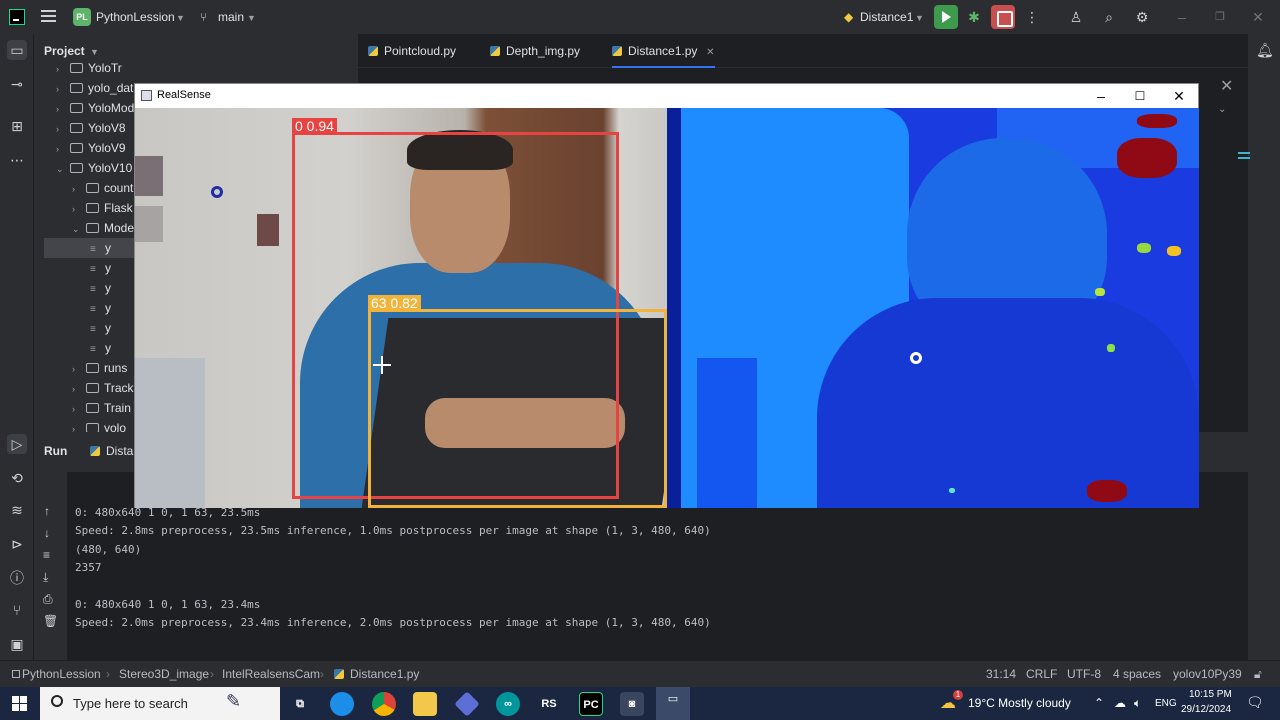 Image resolution: width=1280 pixels, height=720 pixels. Describe the element at coordinates (1041, 674) in the screenshot. I see `line-separator: CRLF` at that location.